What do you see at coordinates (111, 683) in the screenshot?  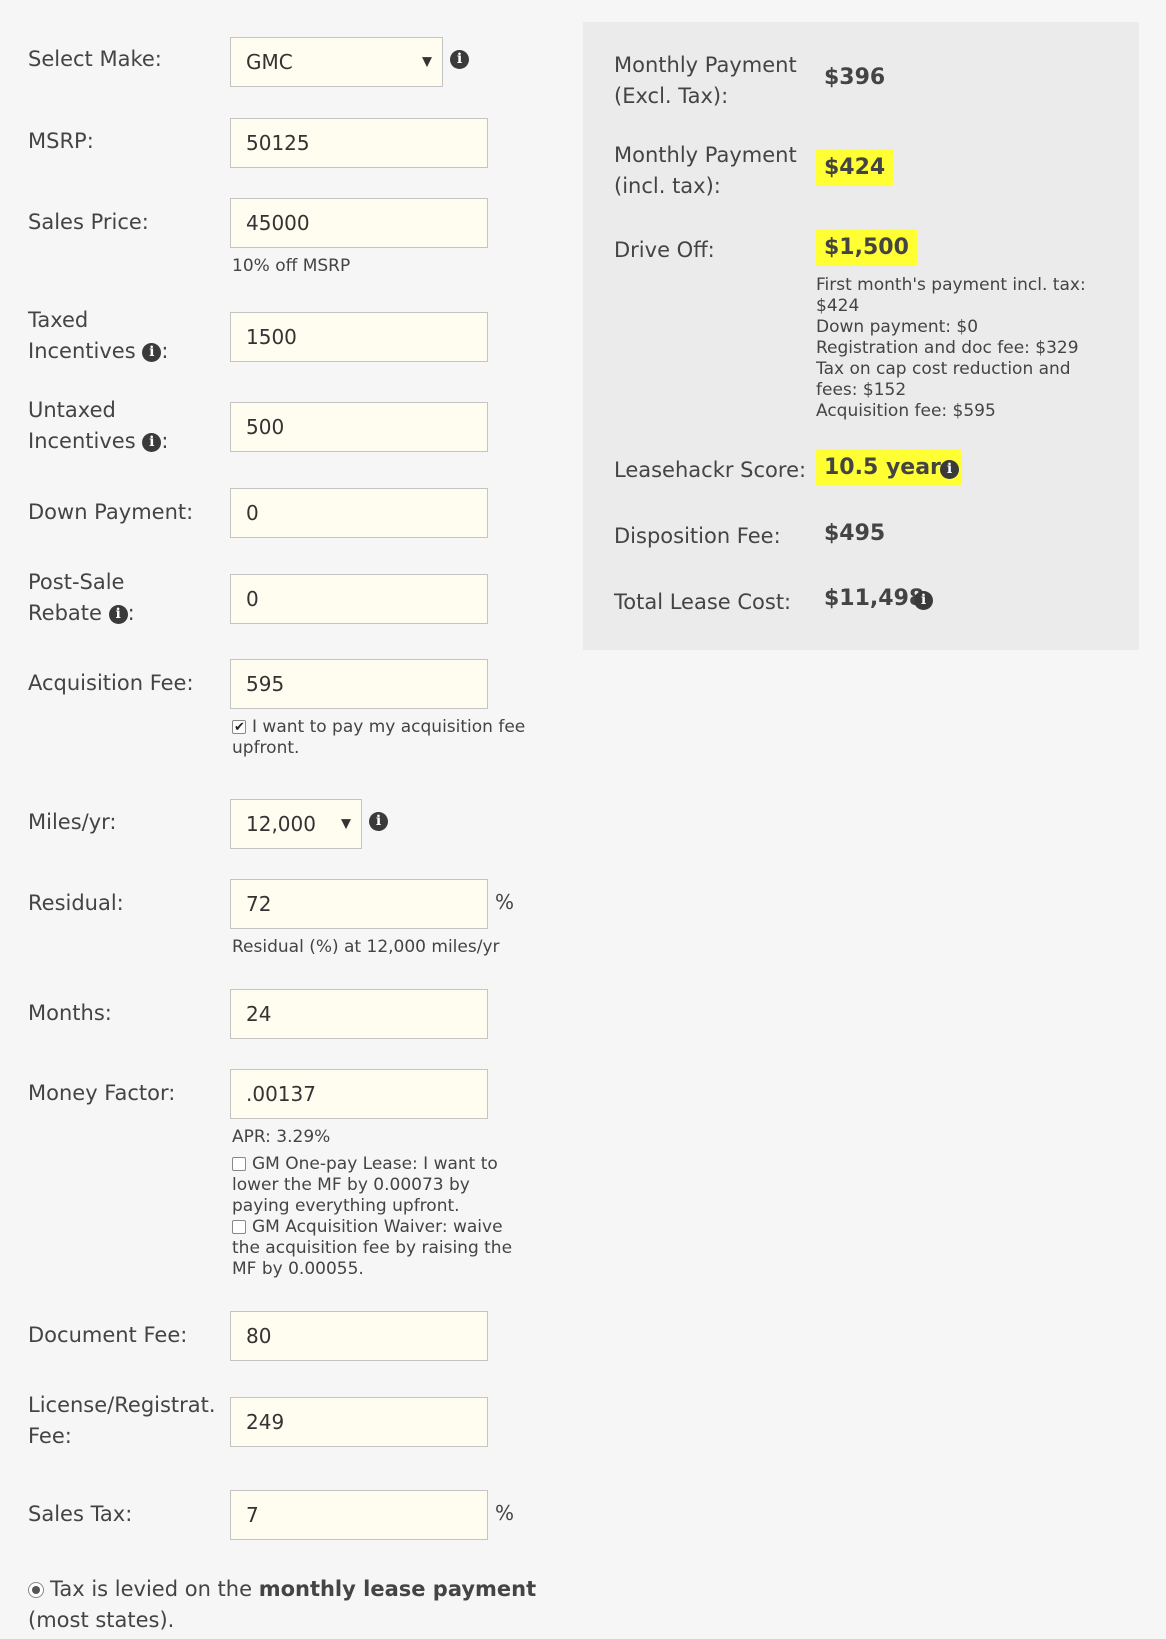 I see `acquisition-fee-label: Acquisition Fee:` at bounding box center [111, 683].